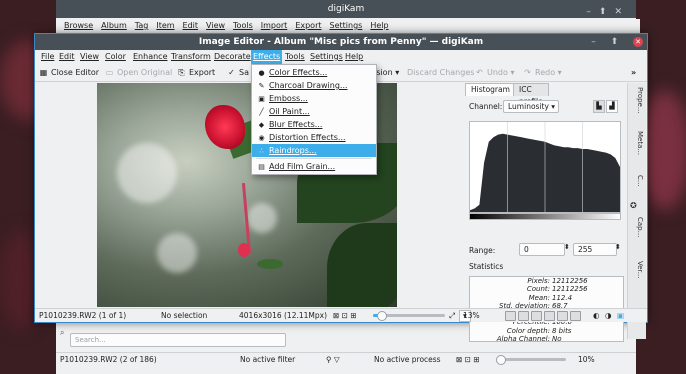 The width and height of the screenshot is (686, 374). I want to click on main-menu-item: Item, so click(165, 26).